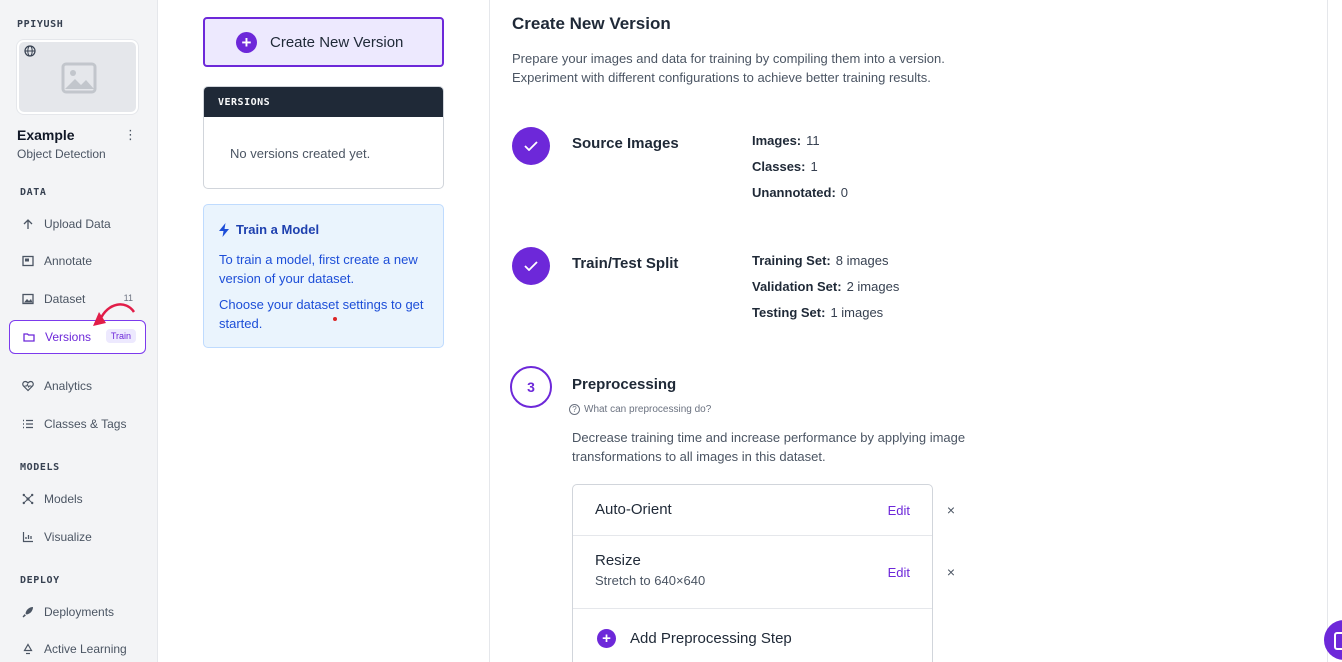 The height and width of the screenshot is (662, 1342). Describe the element at coordinates (40, 580) in the screenshot. I see `section-label-deploy: DEPLOY` at that location.